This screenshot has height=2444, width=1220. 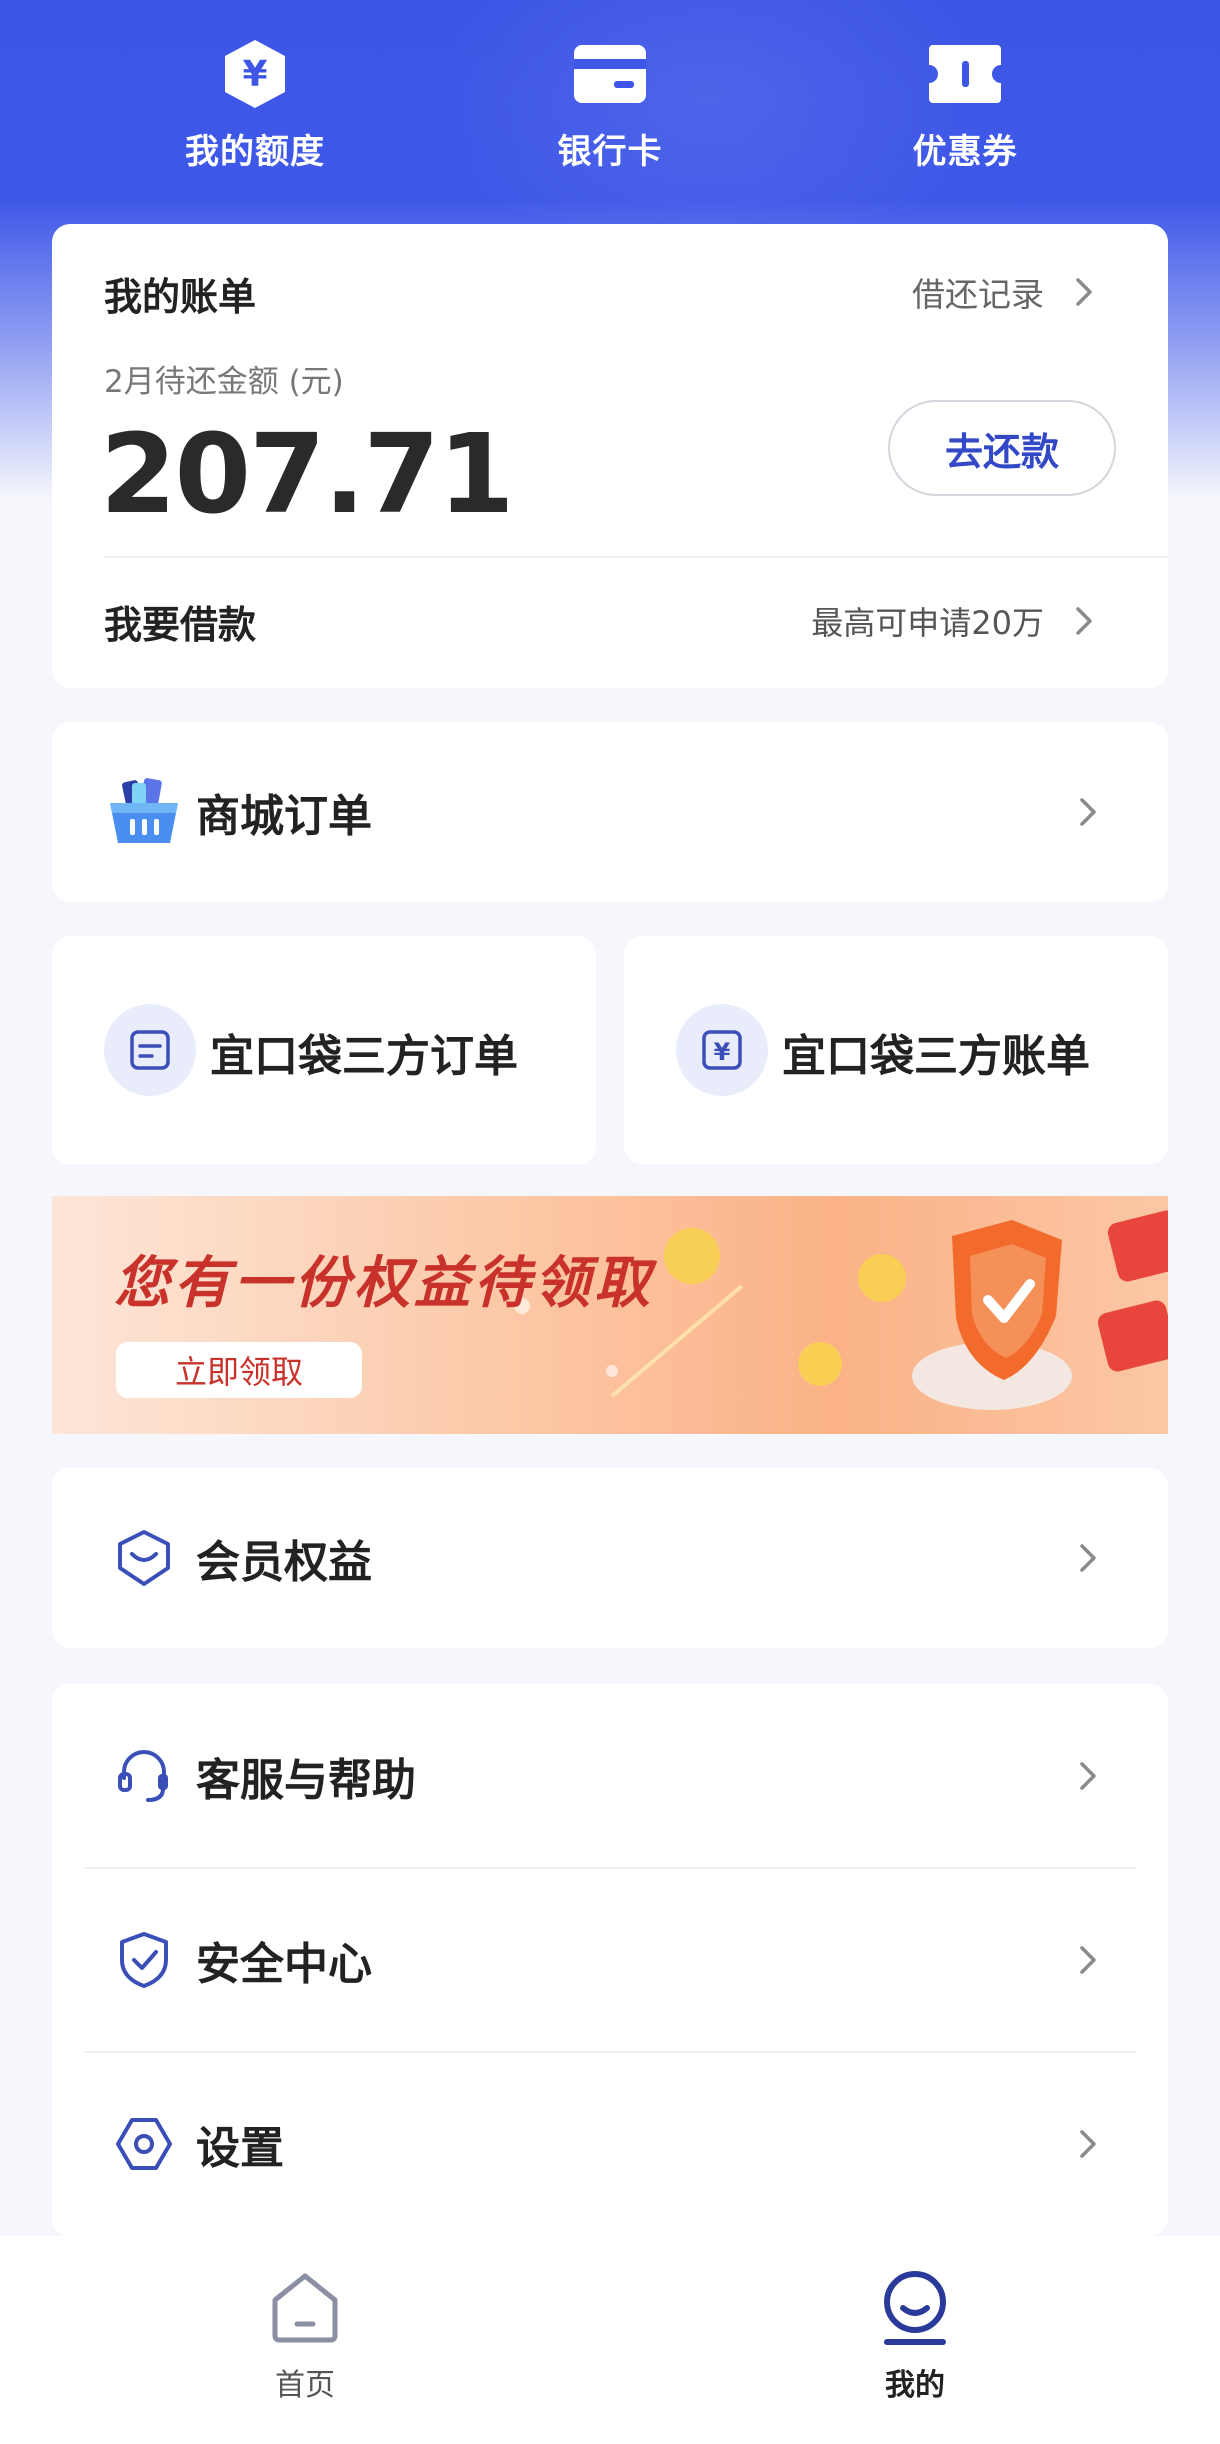 What do you see at coordinates (144, 1776) in the screenshot?
I see `headset-icon` at bounding box center [144, 1776].